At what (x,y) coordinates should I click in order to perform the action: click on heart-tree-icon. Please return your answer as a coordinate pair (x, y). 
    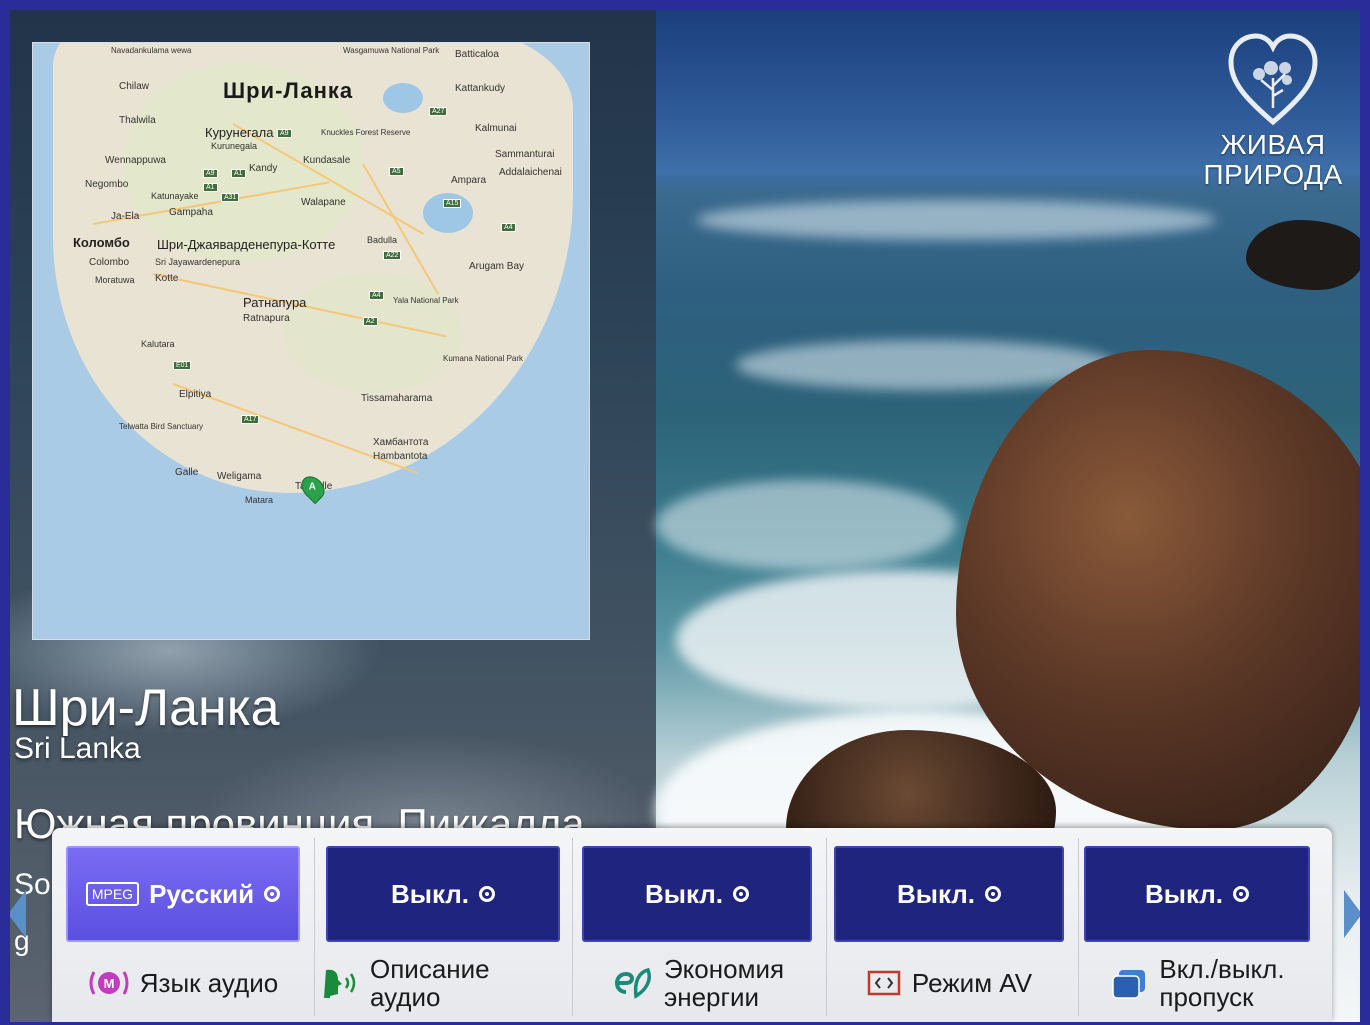
    Looking at the image, I should click on (1273, 79).